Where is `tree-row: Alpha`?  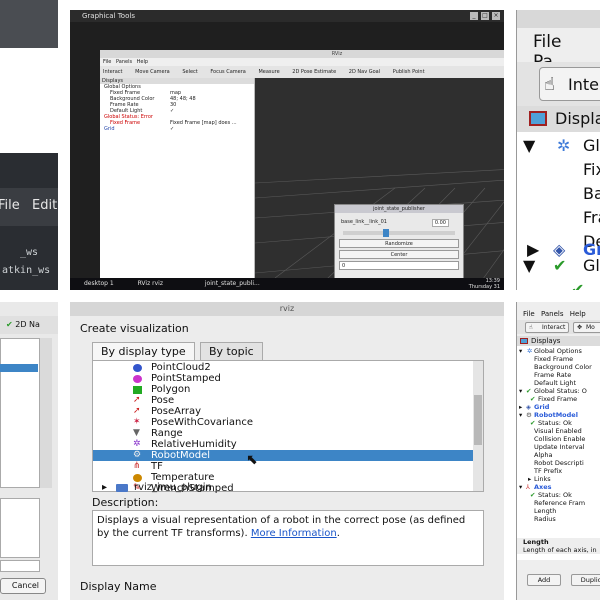 tree-row: Alpha is located at coordinates (558, 455).